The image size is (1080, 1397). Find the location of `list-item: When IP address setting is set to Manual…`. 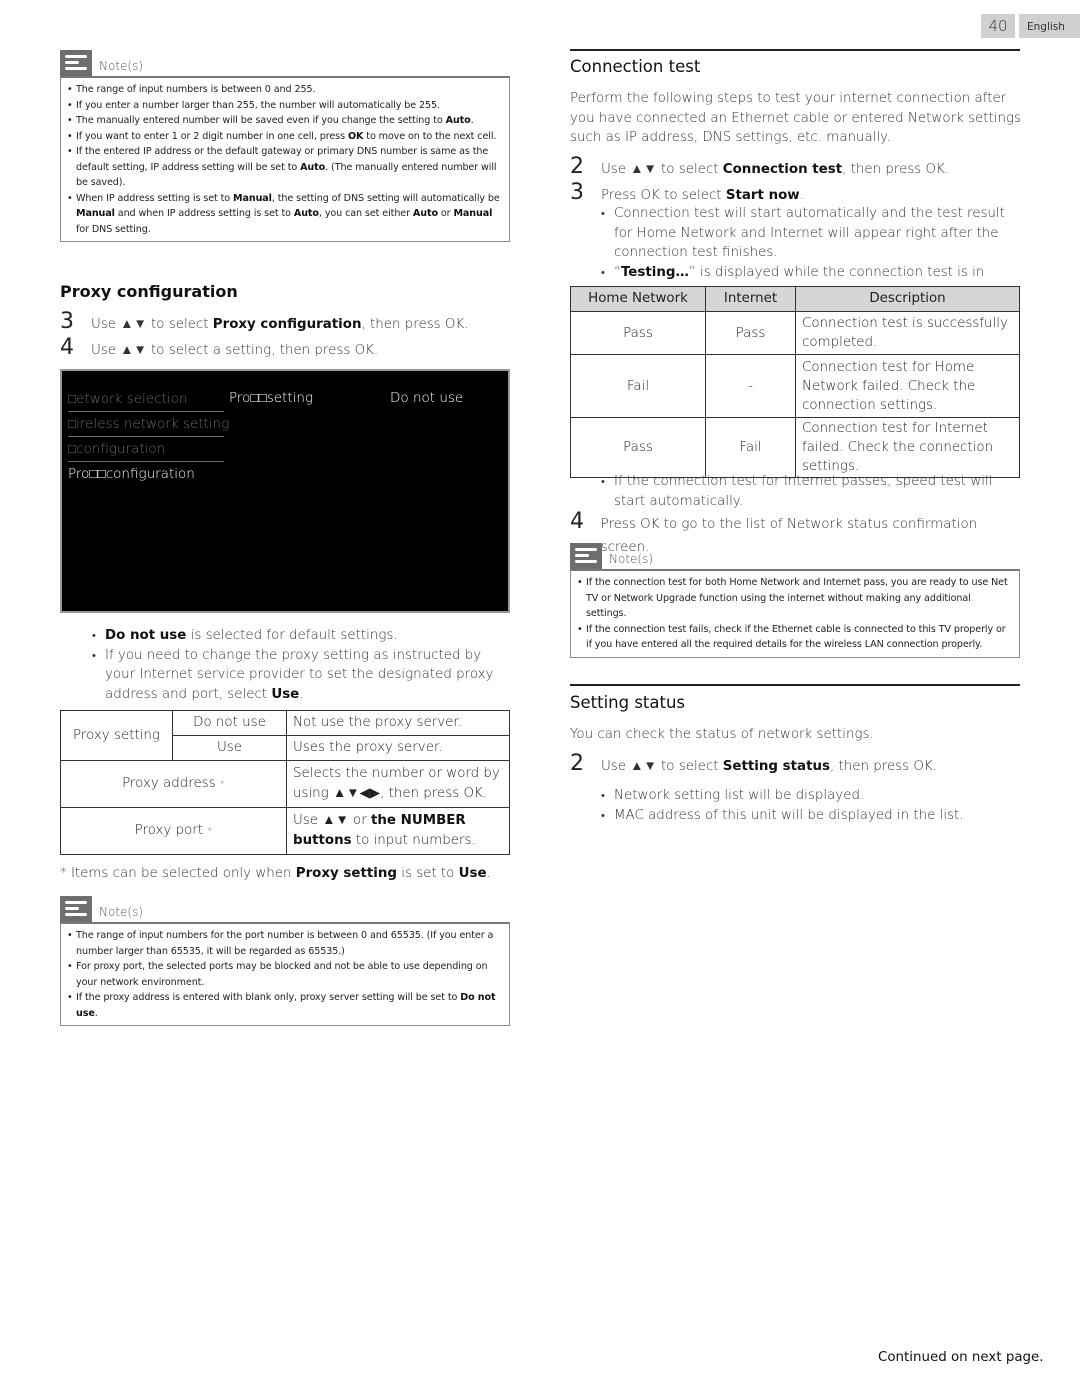

list-item: When IP address setting is set to Manual… is located at coordinates (285, 214).